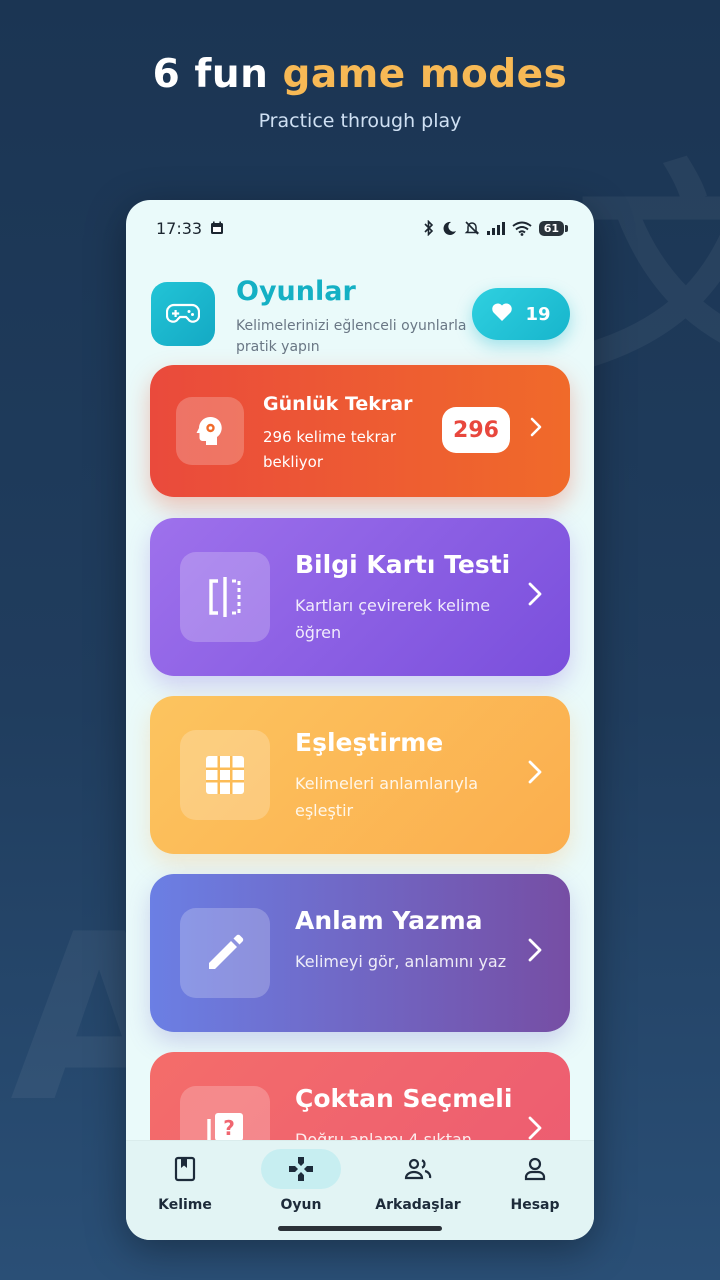 This screenshot has height=1280, width=720. I want to click on nav-label: Arkadaşlar, so click(418, 1205).